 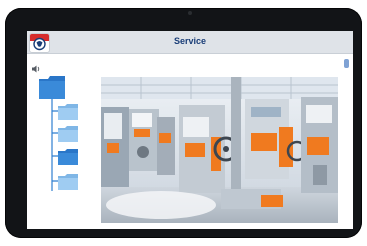 I want to click on title-bar: Service, so click(x=190, y=42).